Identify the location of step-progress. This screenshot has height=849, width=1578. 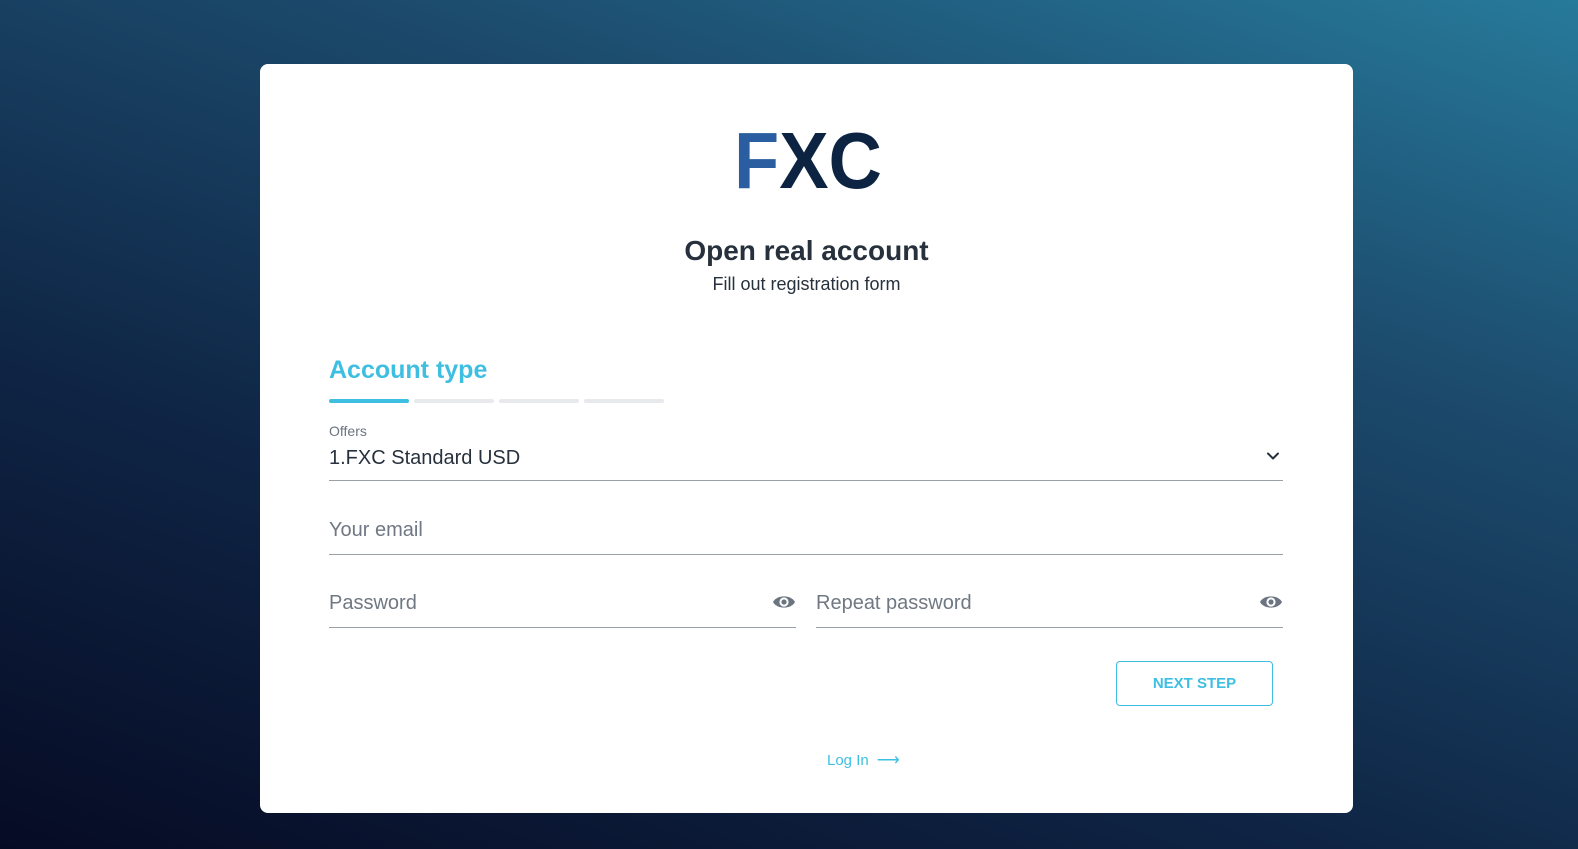
(496, 401).